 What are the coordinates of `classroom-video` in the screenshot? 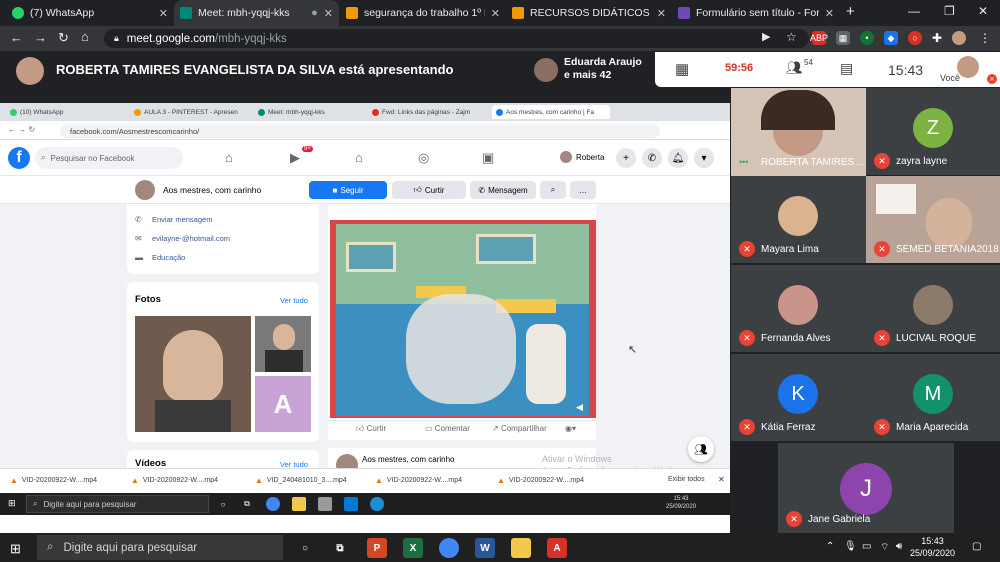 It's located at (462, 320).